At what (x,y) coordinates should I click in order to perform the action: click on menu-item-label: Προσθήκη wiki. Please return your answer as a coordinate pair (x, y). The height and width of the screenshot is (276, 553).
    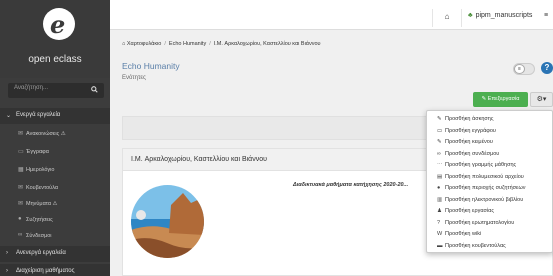
    Looking at the image, I should click on (463, 234).